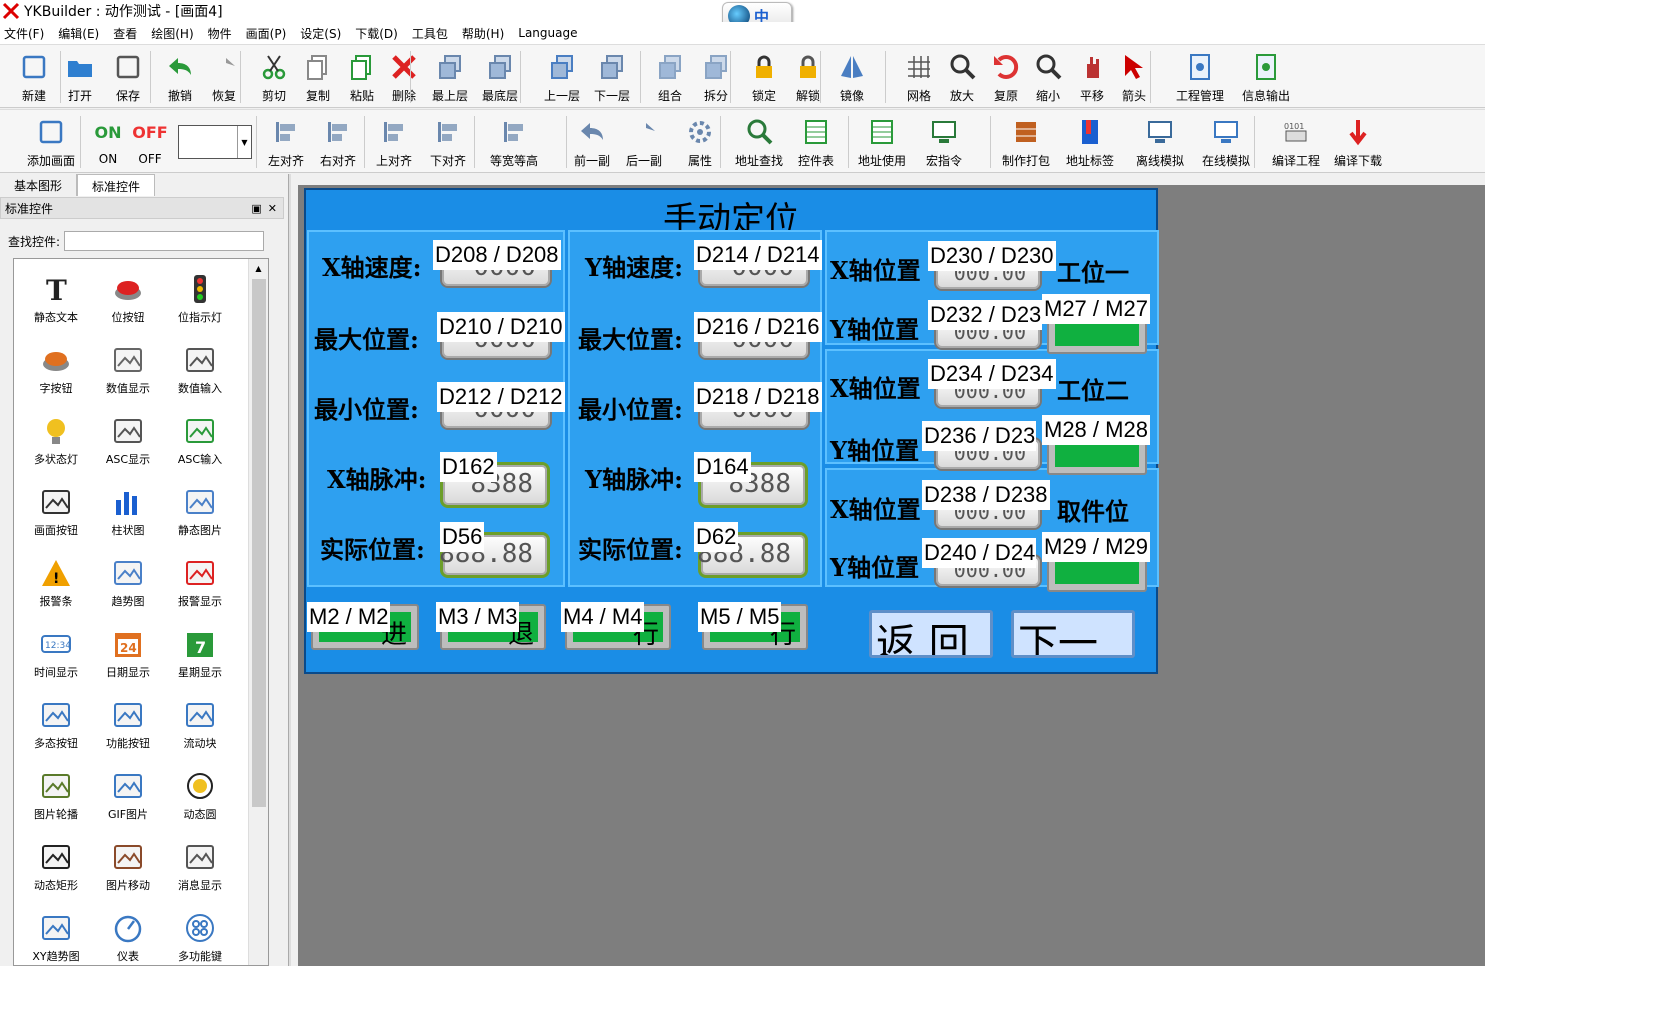 Image resolution: width=1668 pixels, height=1035 pixels. Describe the element at coordinates (450, 78) in the screenshot. I see `toolbar-btn-9: 最上层` at that location.